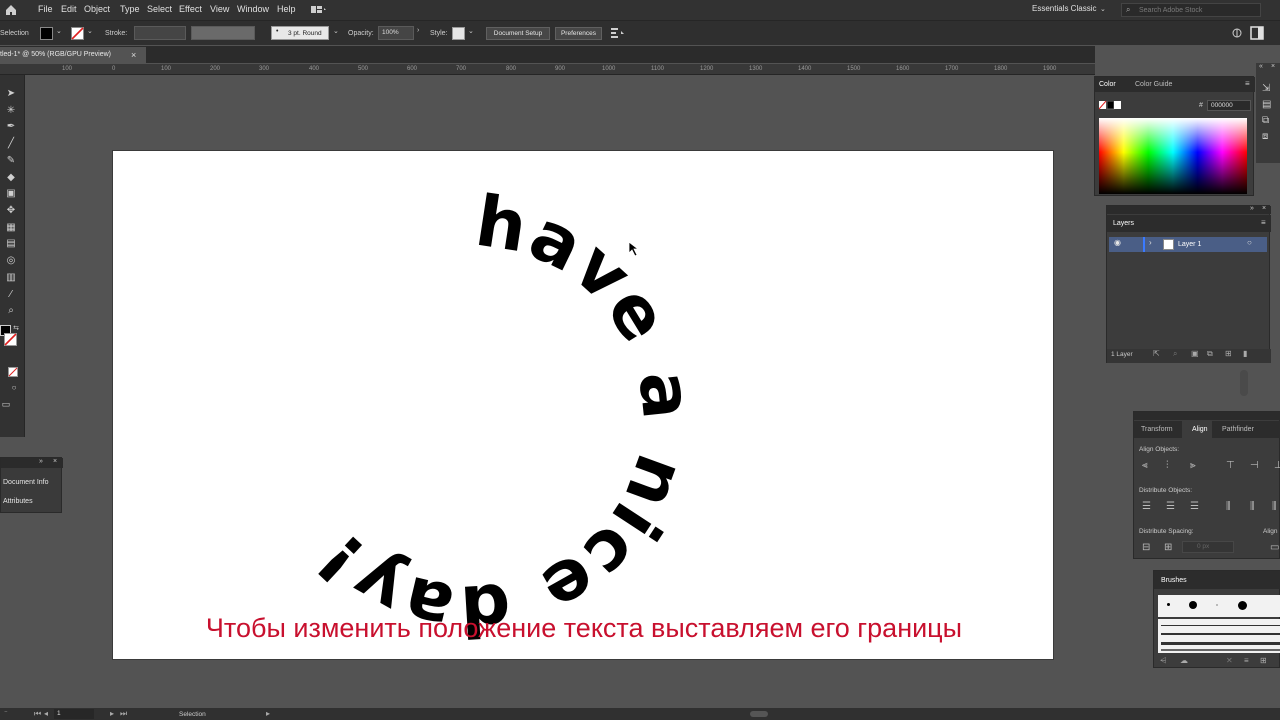 Image resolution: width=1280 pixels, height=720 pixels. Describe the element at coordinates (1156, 353) in the screenshot. I see `export-icon: ⇱` at that location.